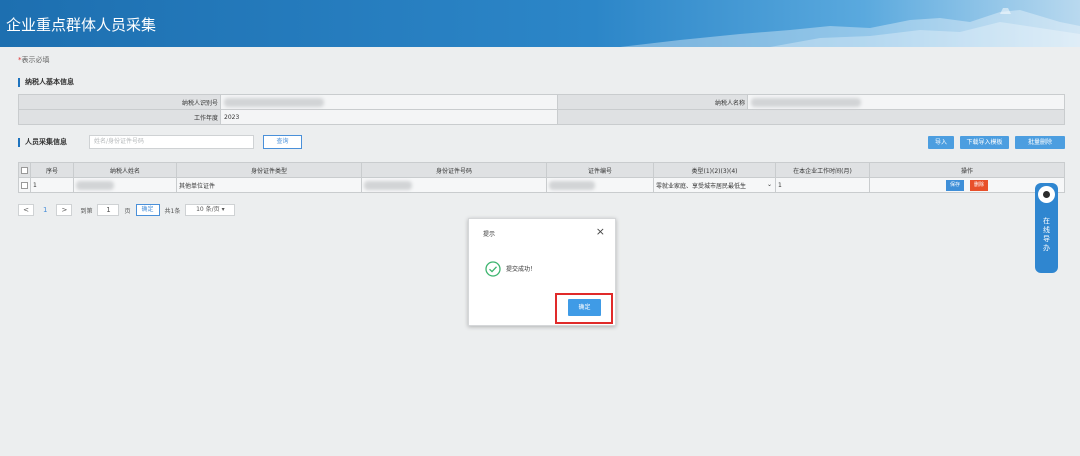 This screenshot has width=1080, height=456. I want to click on goto-label: 到第, so click(86, 211).